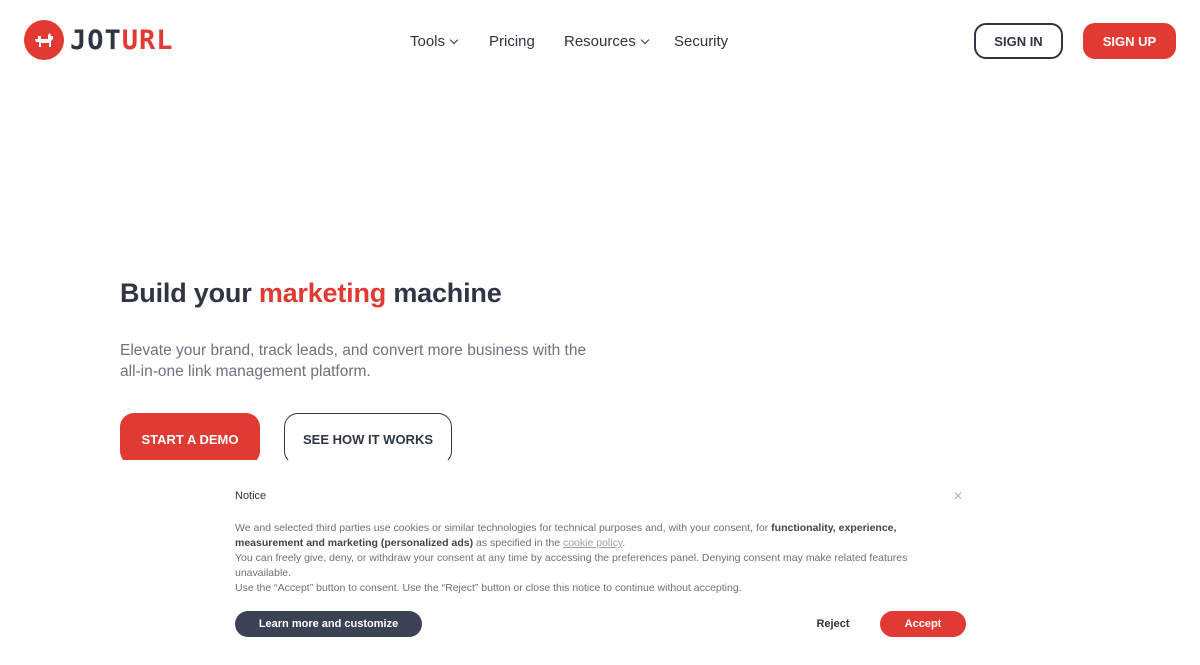  I want to click on see-how-it-works-button: SEE HOW IT WORKS, so click(368, 439).